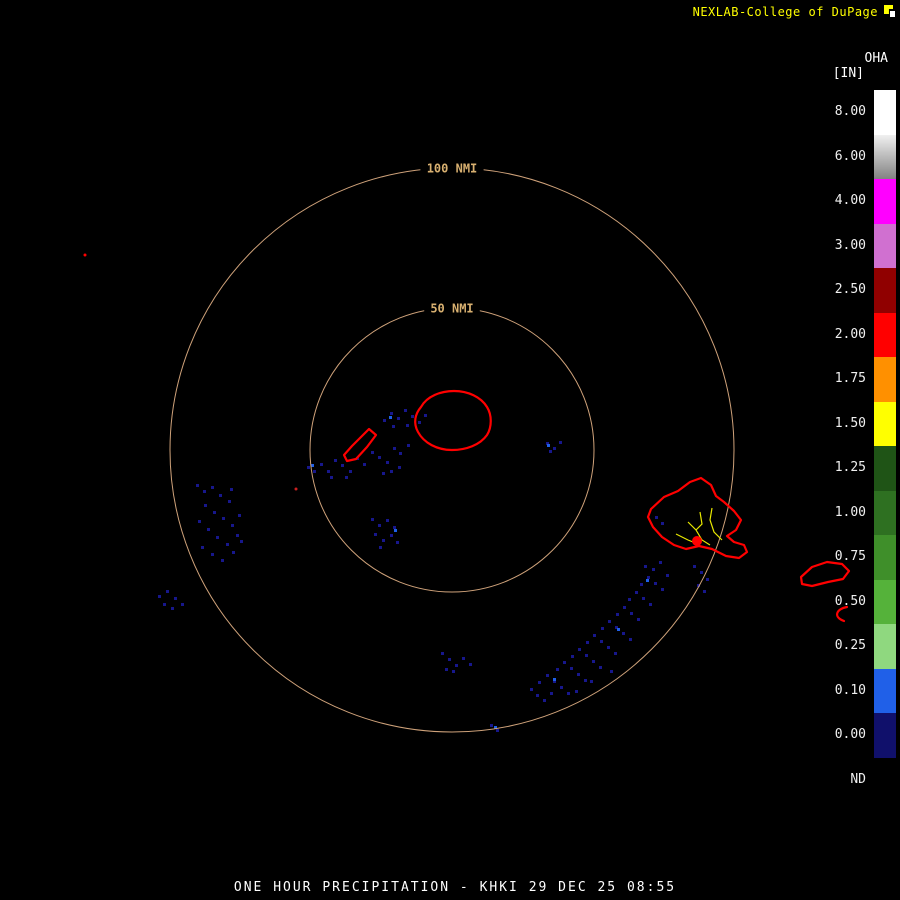 The height and width of the screenshot is (900, 900). What do you see at coordinates (452, 169) in the screenshot?
I see `range-ring-label: 100 NMI` at bounding box center [452, 169].